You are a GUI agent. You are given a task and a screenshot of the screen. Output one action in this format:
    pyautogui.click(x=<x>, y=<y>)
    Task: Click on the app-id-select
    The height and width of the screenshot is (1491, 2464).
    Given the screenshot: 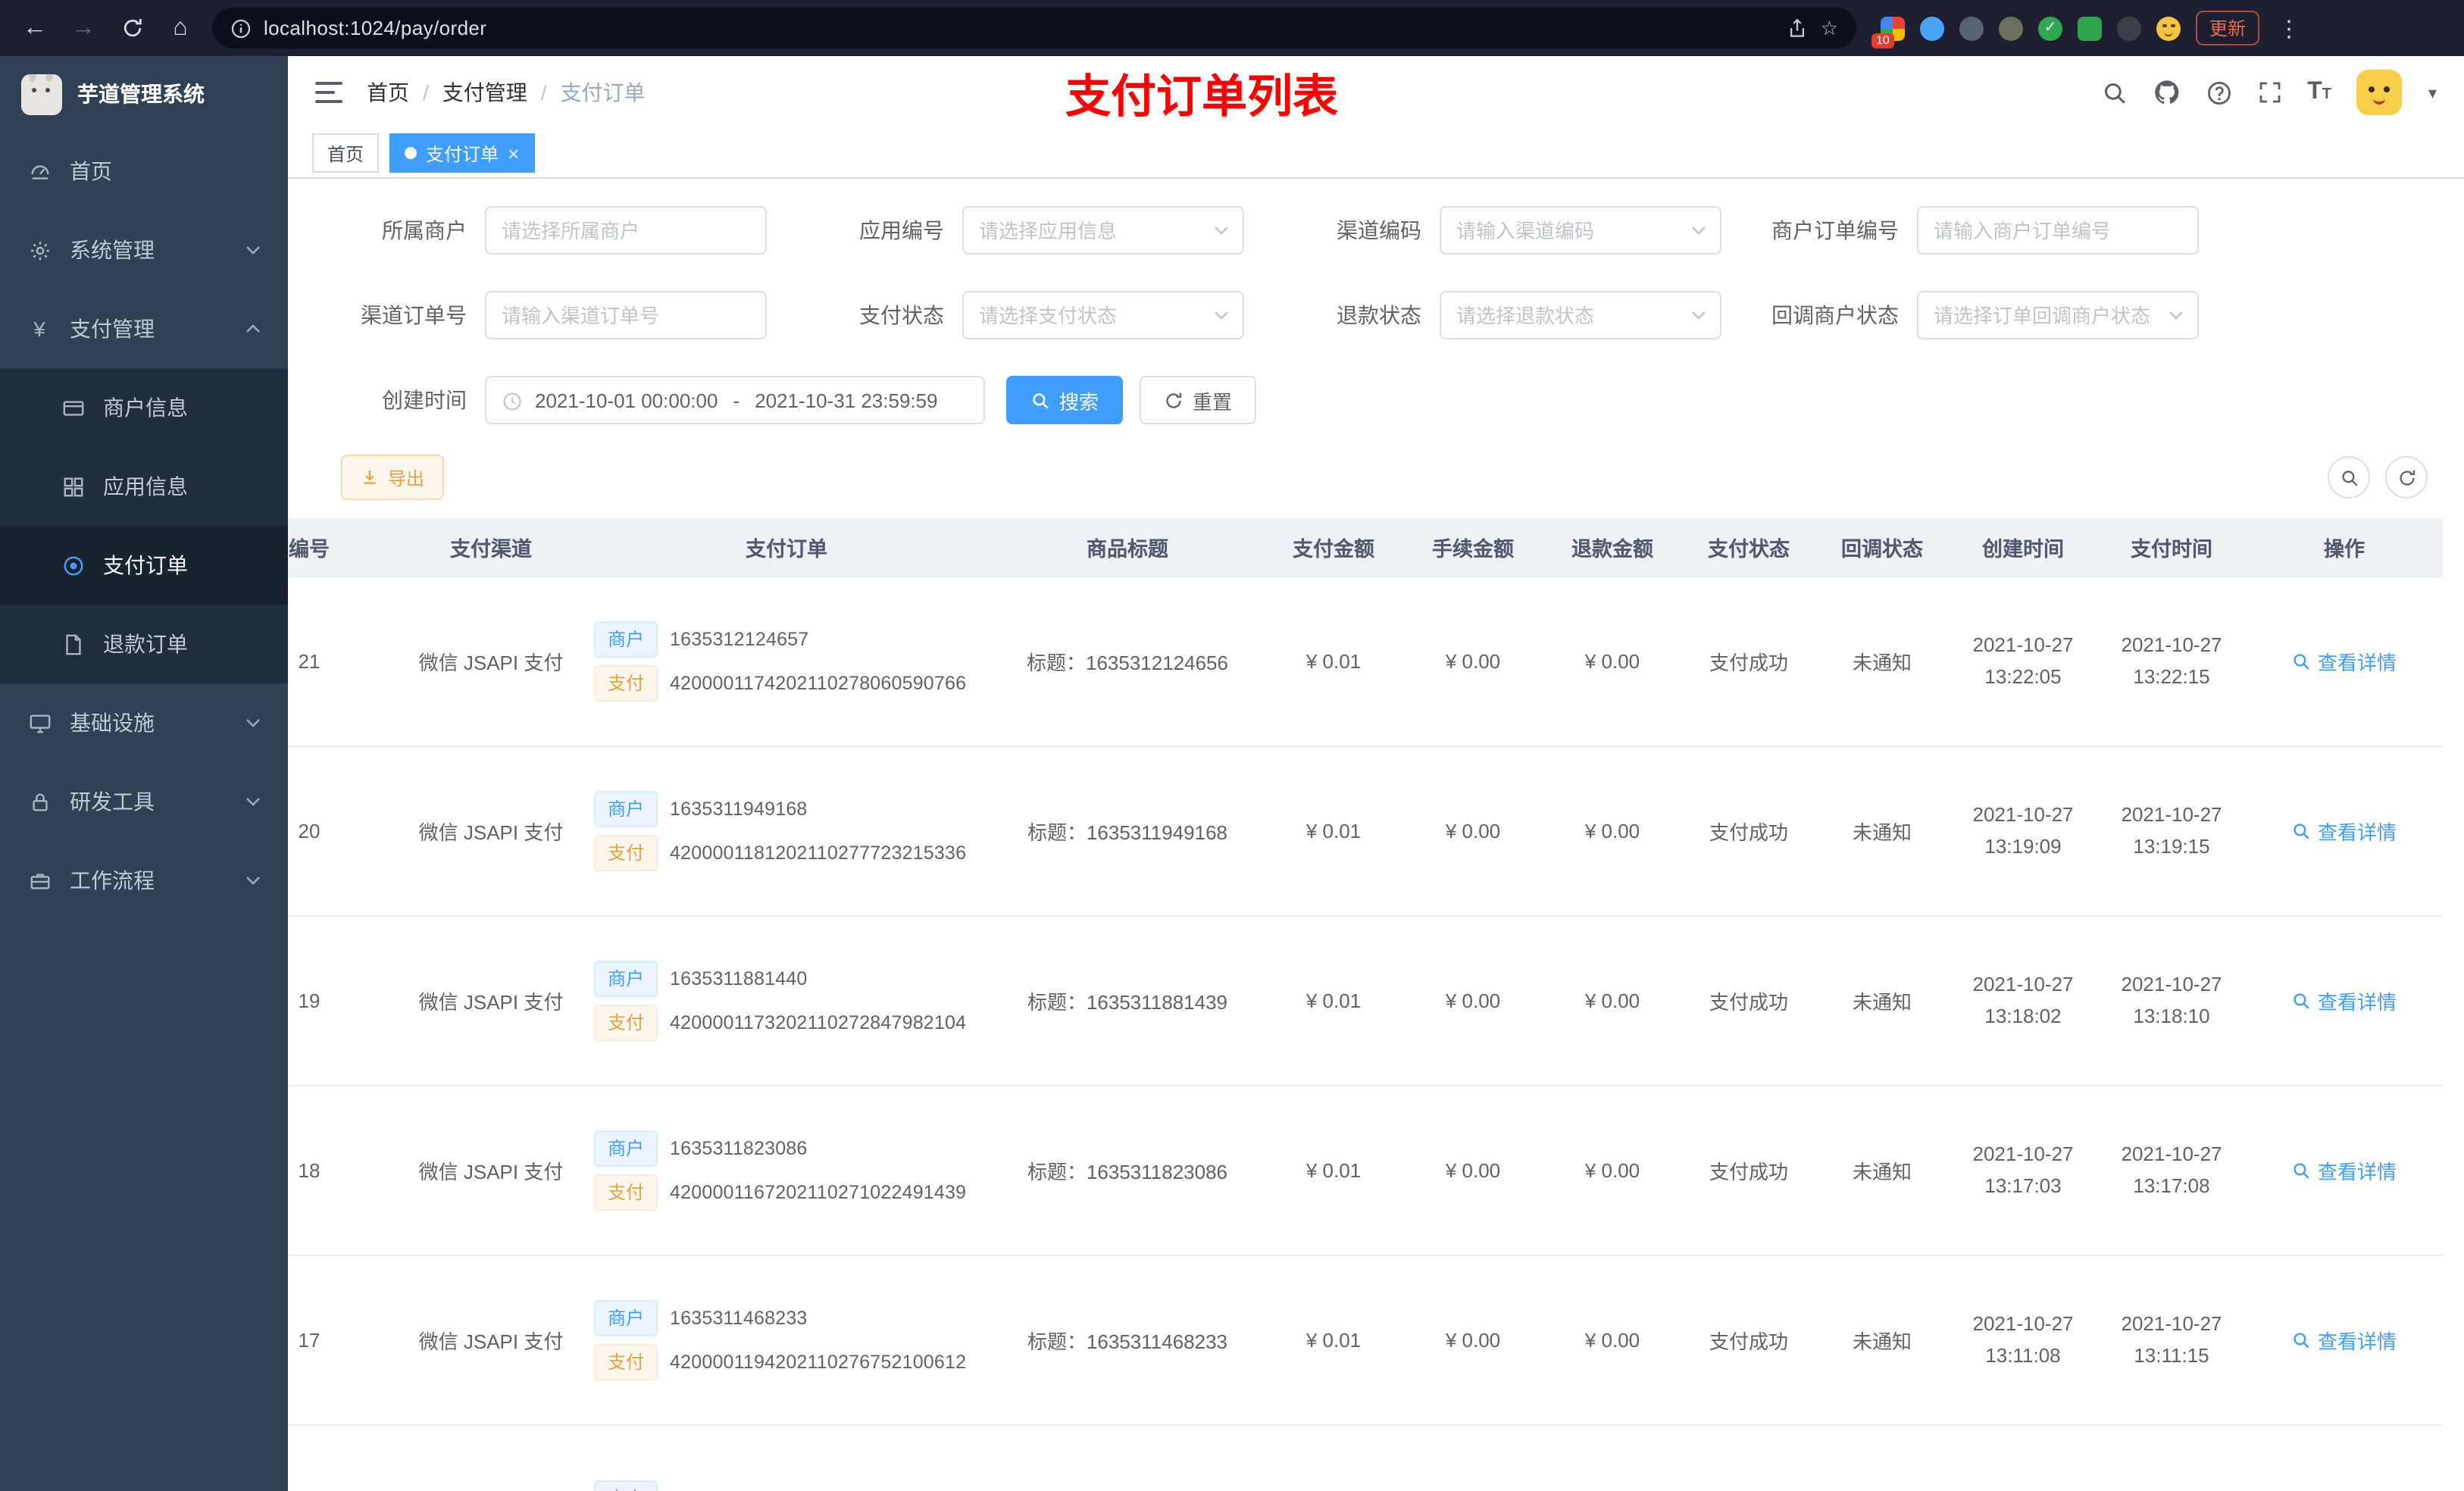 What is the action you would take?
    pyautogui.click(x=1103, y=230)
    